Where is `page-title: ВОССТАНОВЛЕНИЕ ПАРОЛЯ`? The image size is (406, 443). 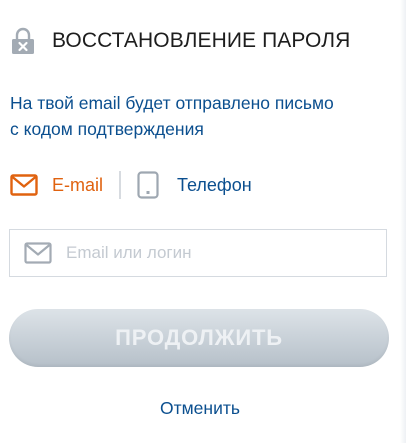
page-title: ВОССТАНОВЛЕНИЕ ПАРОЛЯ is located at coordinates (201, 40).